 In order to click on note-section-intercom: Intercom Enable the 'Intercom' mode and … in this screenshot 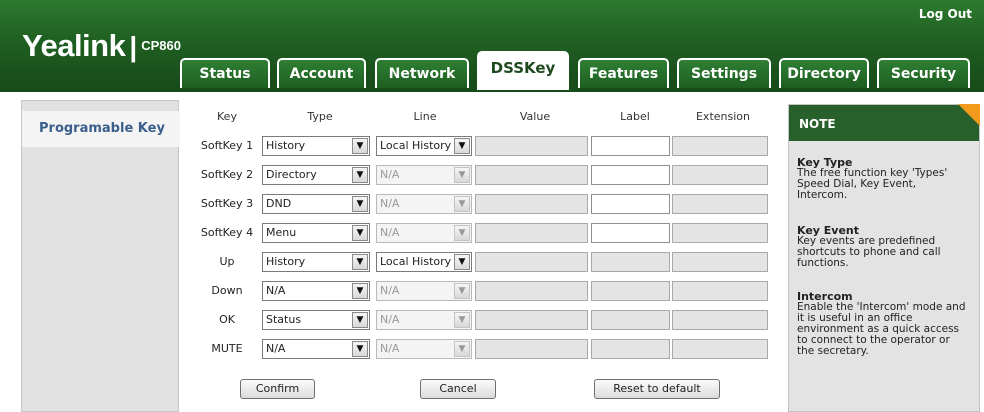, I will do `click(887, 324)`.